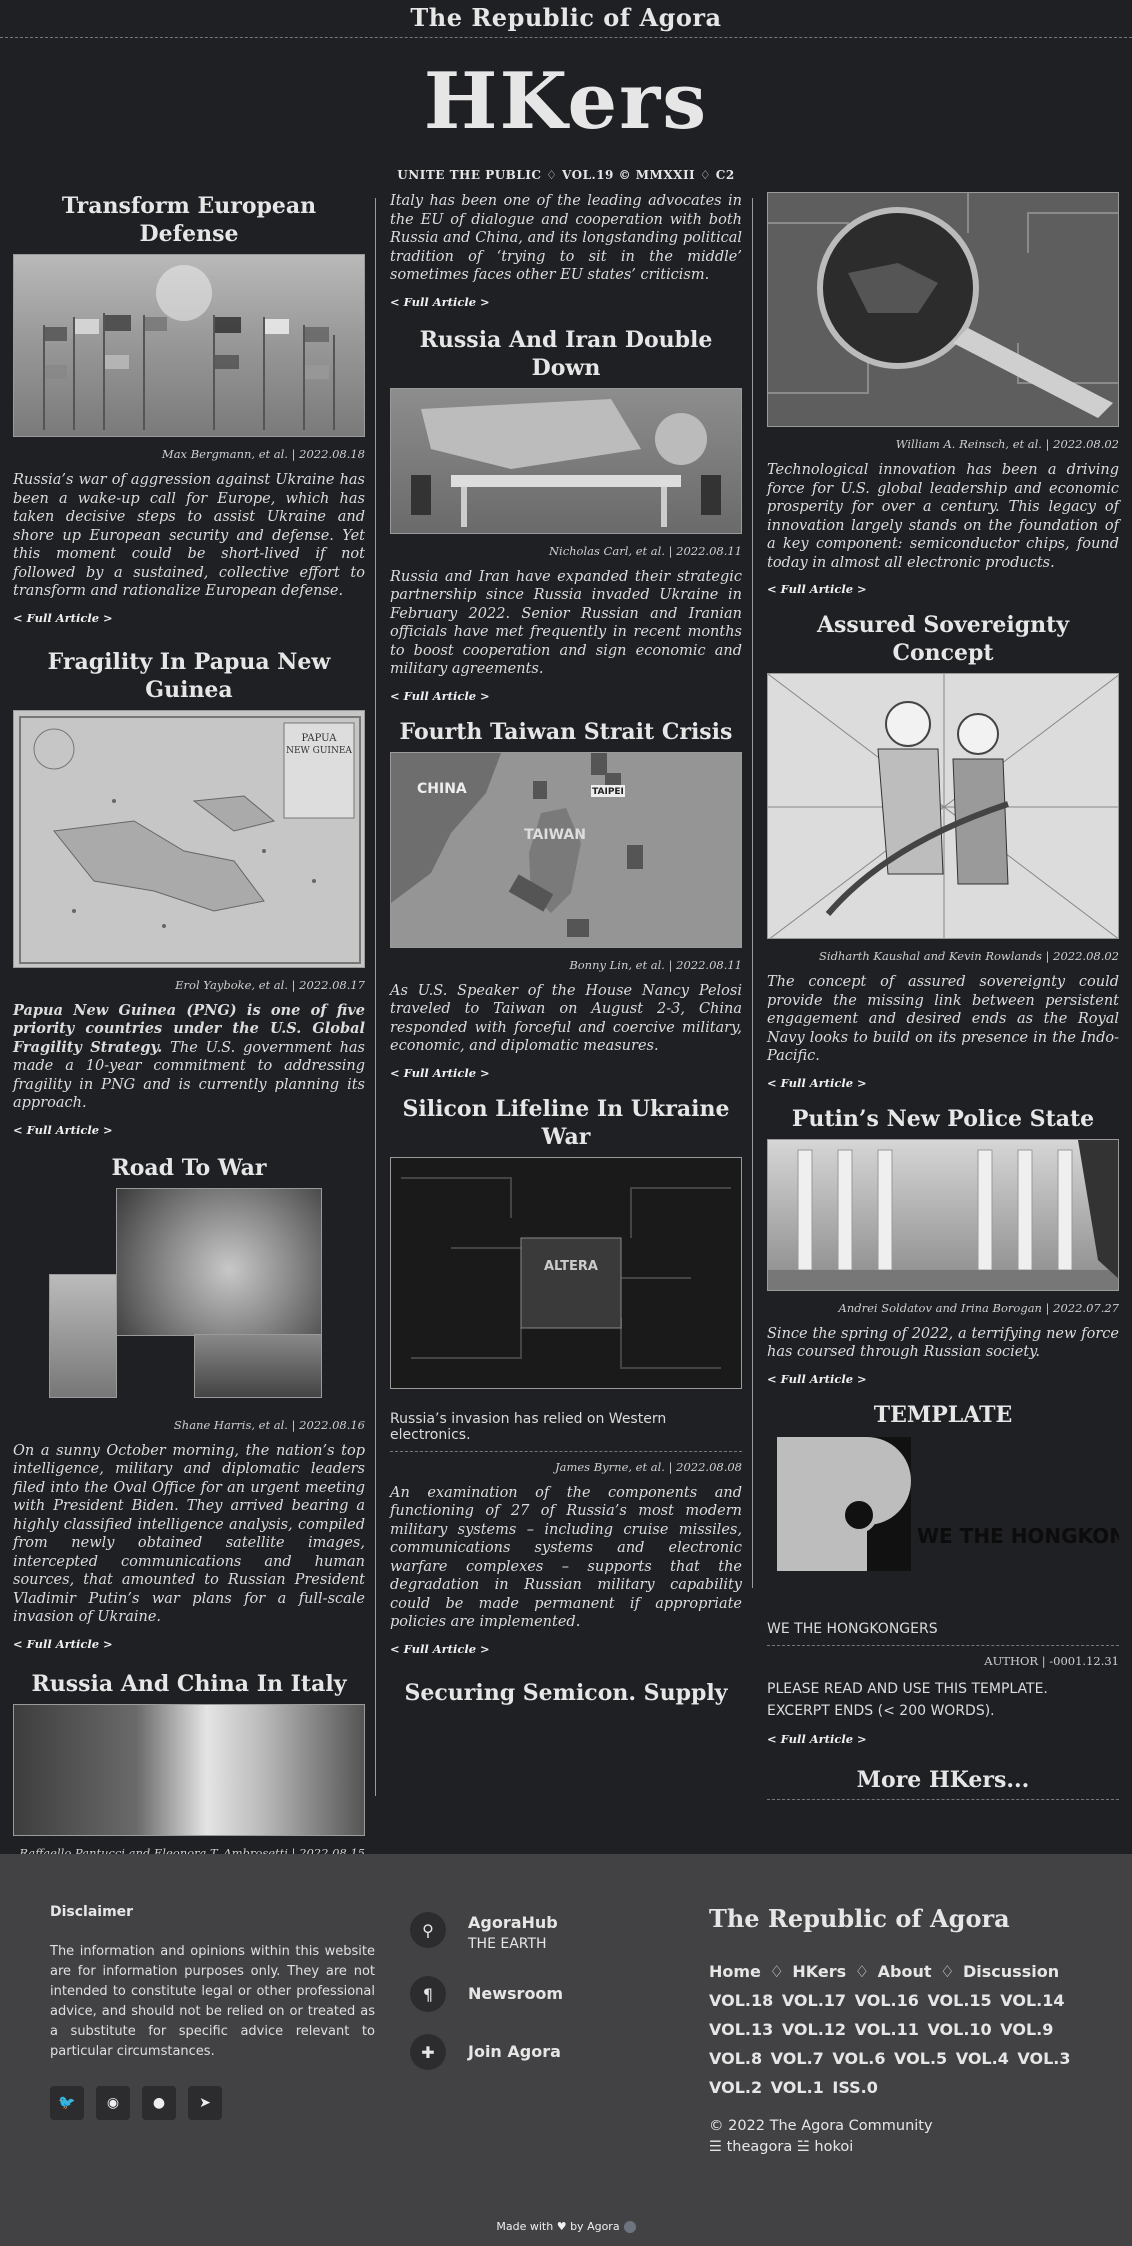 The image size is (1132, 2246). I want to click on article-byline: Max Bergmann, et al. | 2022.08.18, so click(263, 454).